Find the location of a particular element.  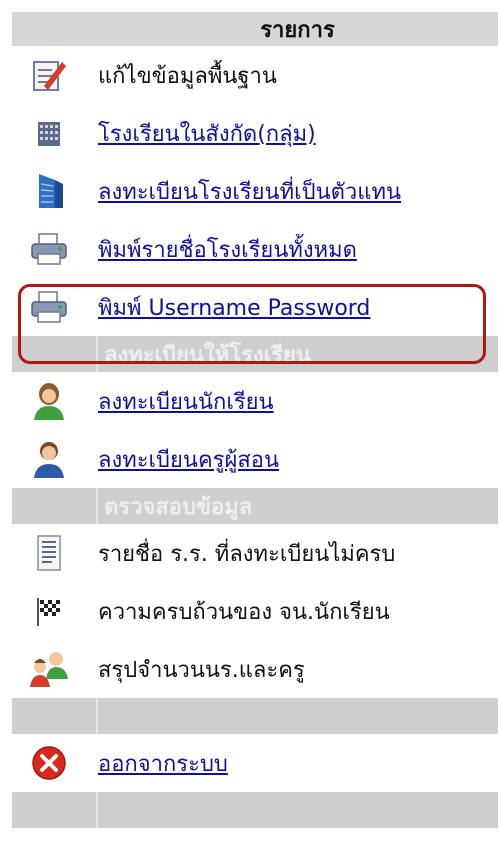

menu-item-label: พิมพ์รายชื่อโรงเรียนทั้งหมด is located at coordinates (227, 250).